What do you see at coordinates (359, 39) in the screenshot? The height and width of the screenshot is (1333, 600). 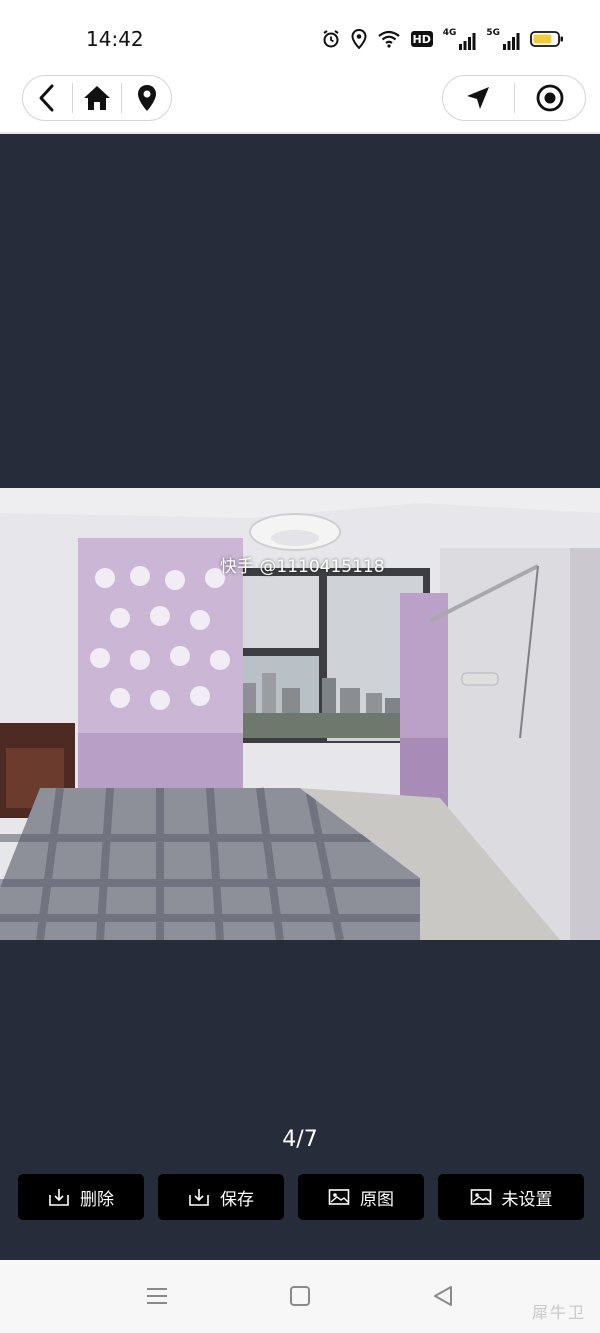 I see `location-status-icon` at bounding box center [359, 39].